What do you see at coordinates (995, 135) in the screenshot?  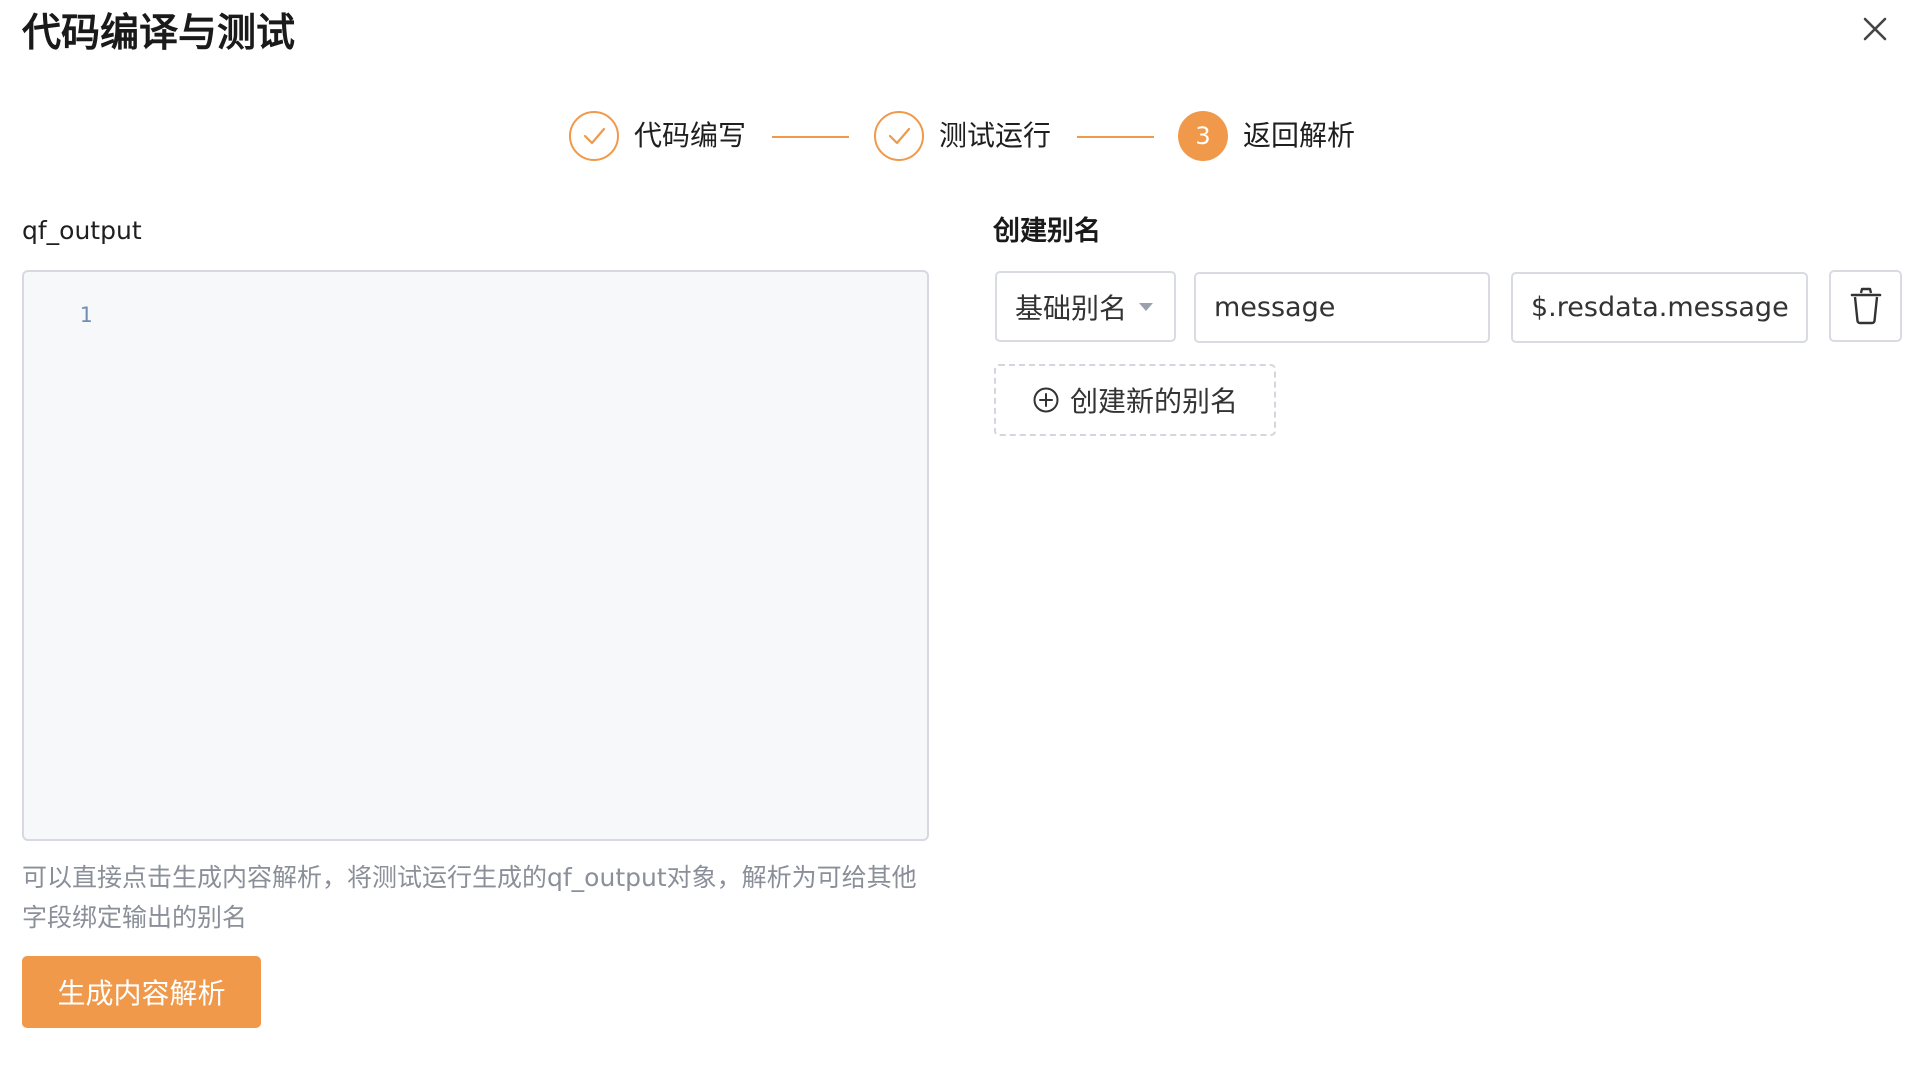 I see `step-2-label: 测试运行` at bounding box center [995, 135].